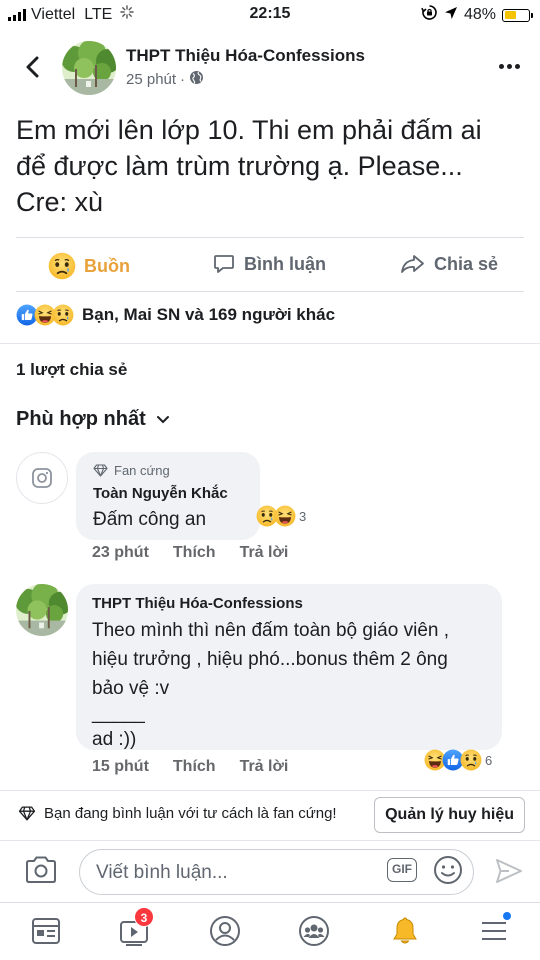  I want to click on battery-percent: 48%, so click(479, 14).